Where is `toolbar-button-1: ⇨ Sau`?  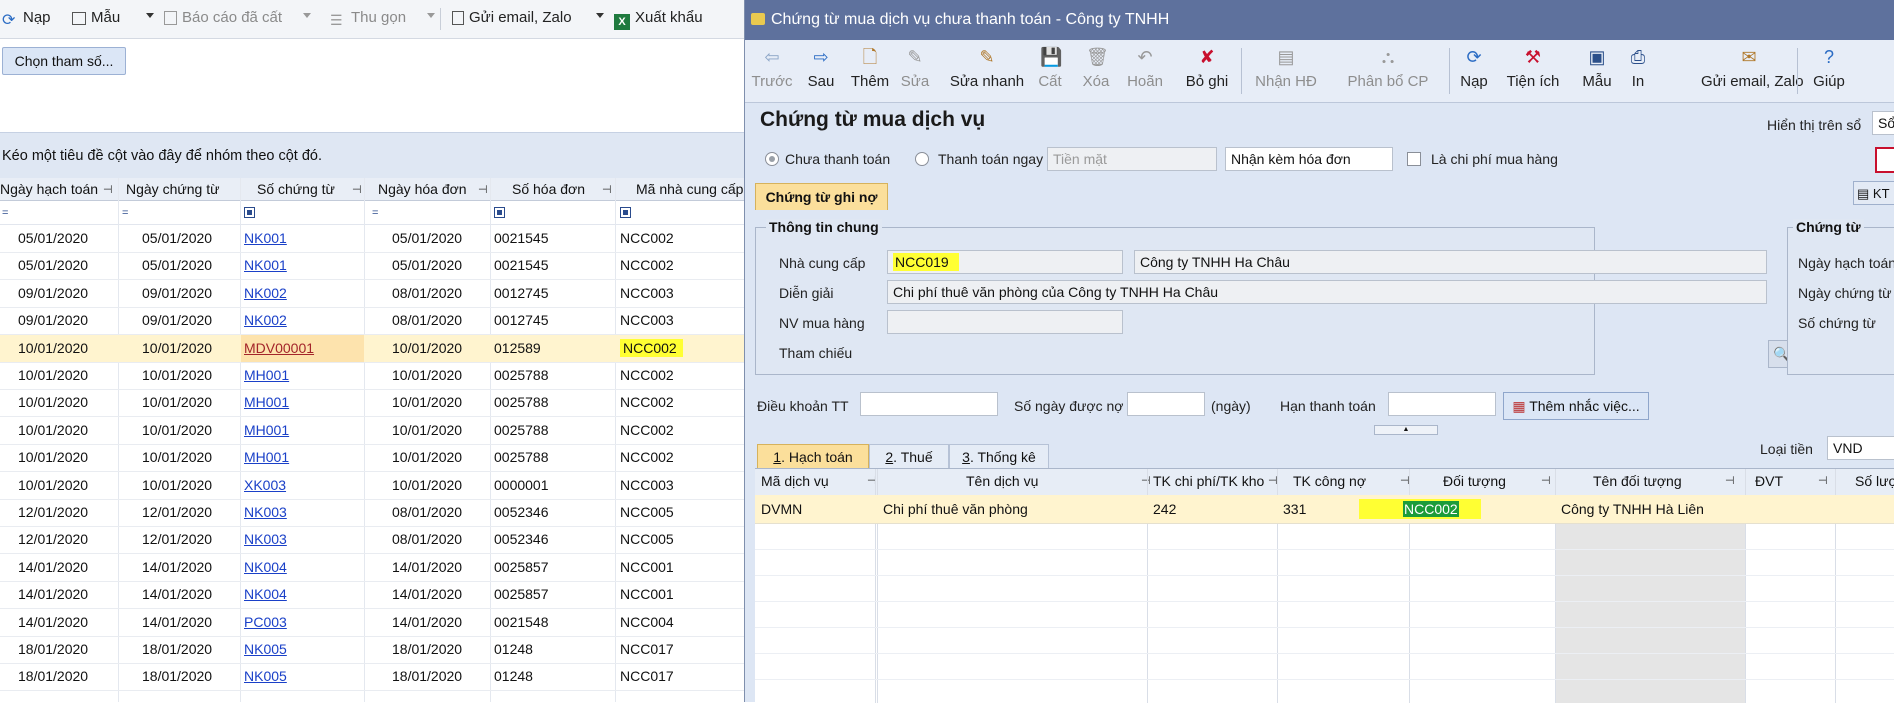
toolbar-button-1: ⇨ Sau is located at coordinates (821, 71).